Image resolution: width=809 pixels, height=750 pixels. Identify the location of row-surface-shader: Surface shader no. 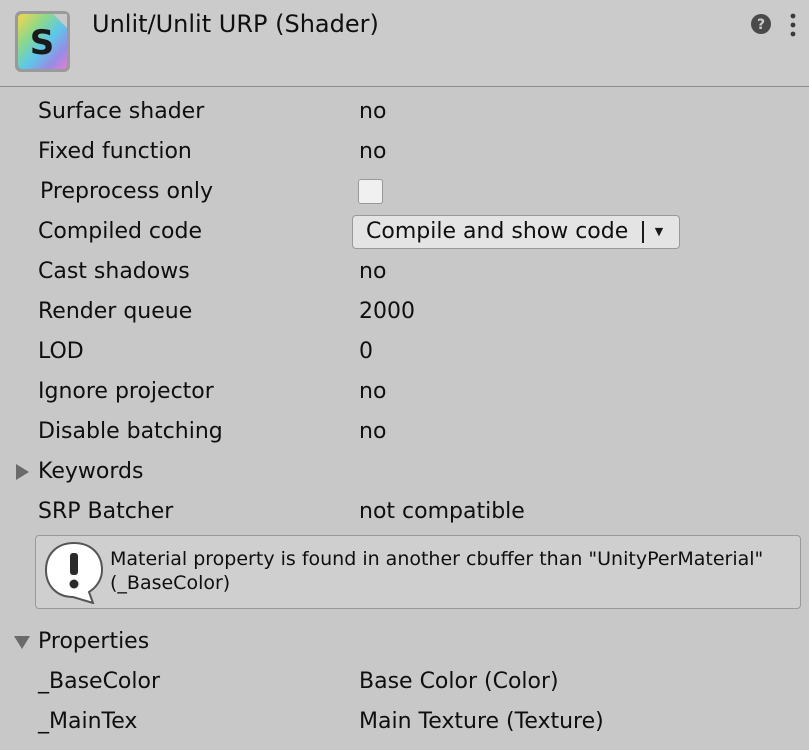
(404, 112).